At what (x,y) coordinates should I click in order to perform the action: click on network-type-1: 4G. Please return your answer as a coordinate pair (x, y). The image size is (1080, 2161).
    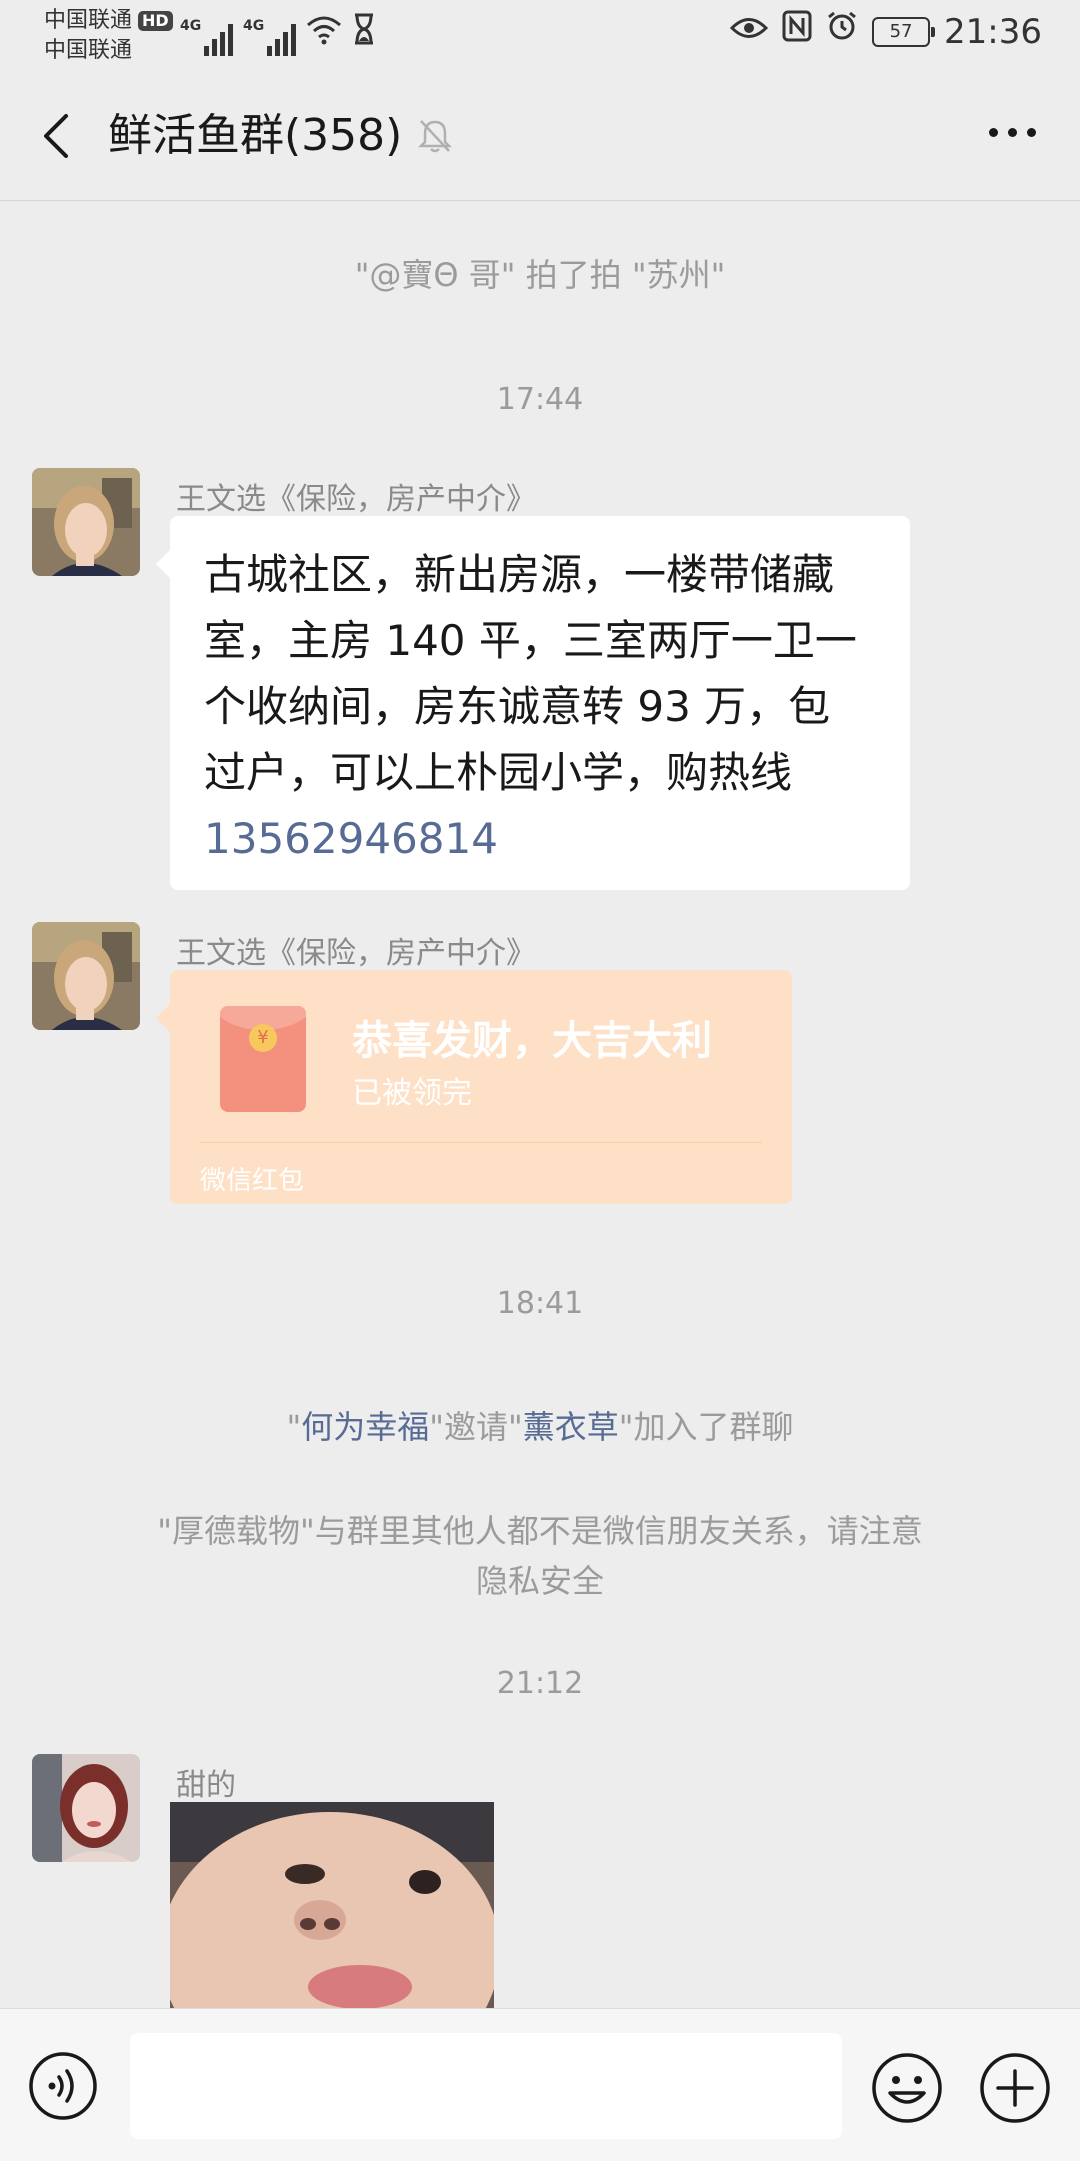
    Looking at the image, I should click on (191, 26).